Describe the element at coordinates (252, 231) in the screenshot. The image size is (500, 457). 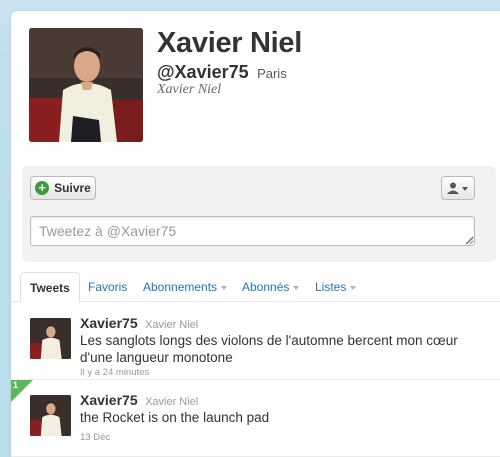
I see `tweet-input` at that location.